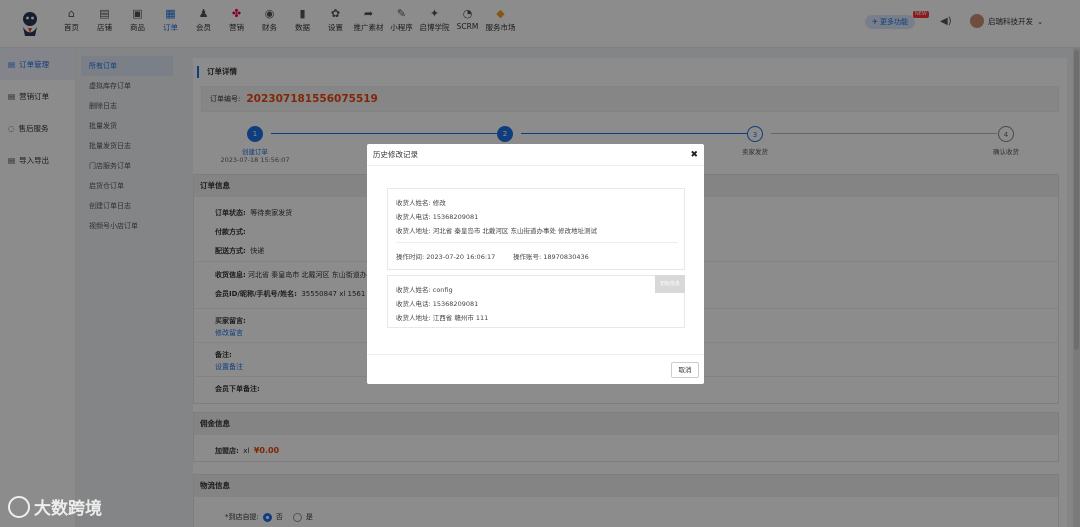 The image size is (1080, 527). What do you see at coordinates (497, 231) in the screenshot?
I see `record-receiver-address: 收货人地址: 河北省 秦皇岛市 北戴河区 东山街道办事处 修改地址测试` at bounding box center [497, 231].